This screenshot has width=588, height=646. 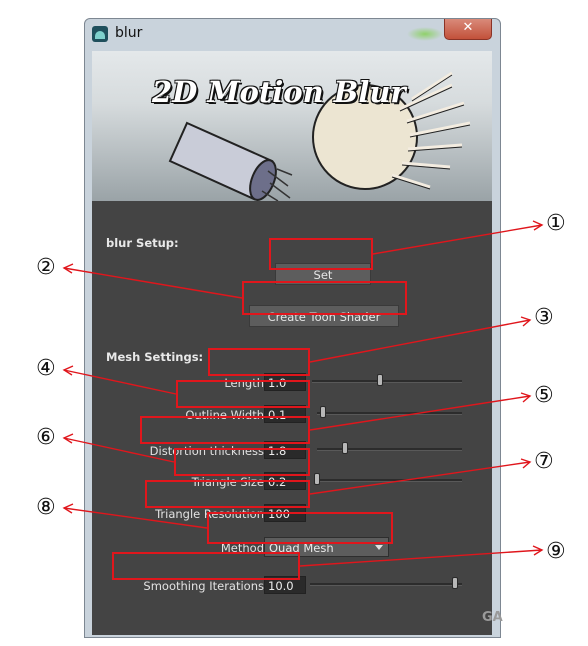 I want to click on marker-4: ④, so click(x=46, y=368).